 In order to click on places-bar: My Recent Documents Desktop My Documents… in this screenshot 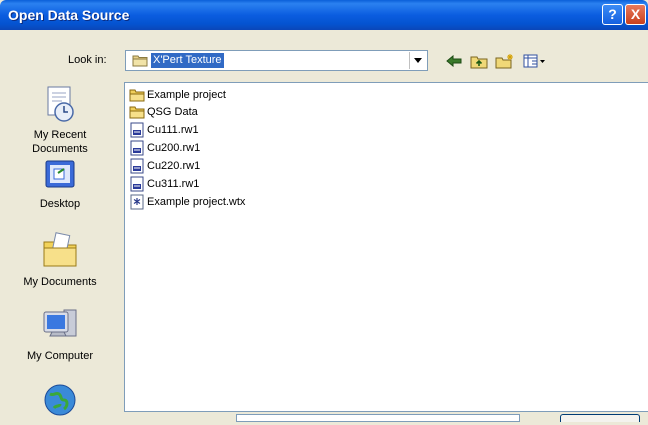, I will do `click(60, 250)`.